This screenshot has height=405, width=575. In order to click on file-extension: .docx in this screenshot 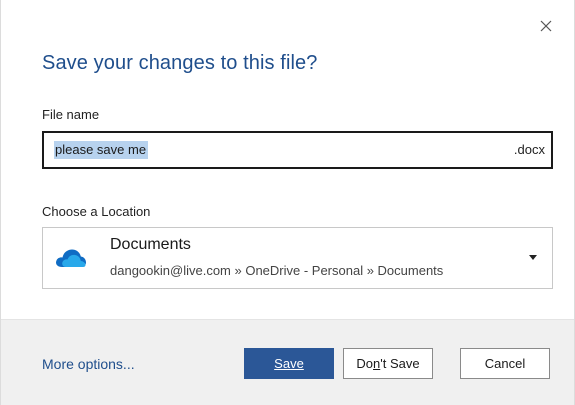, I will do `click(529, 149)`.